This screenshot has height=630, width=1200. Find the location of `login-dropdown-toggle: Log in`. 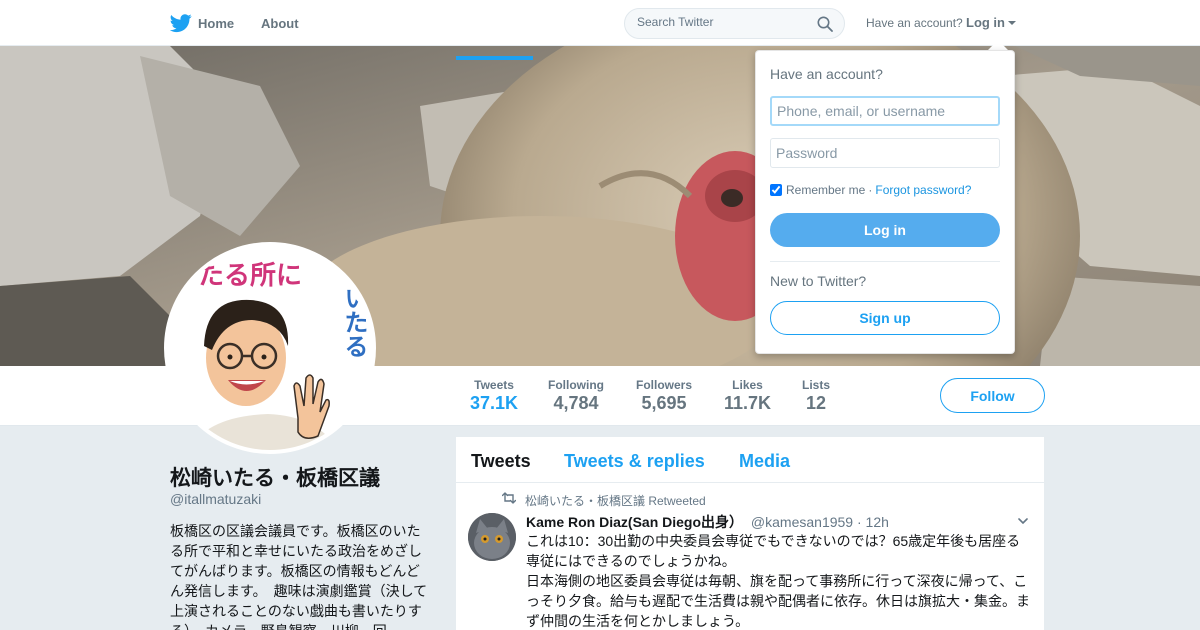

login-dropdown-toggle: Log in is located at coordinates (985, 22).